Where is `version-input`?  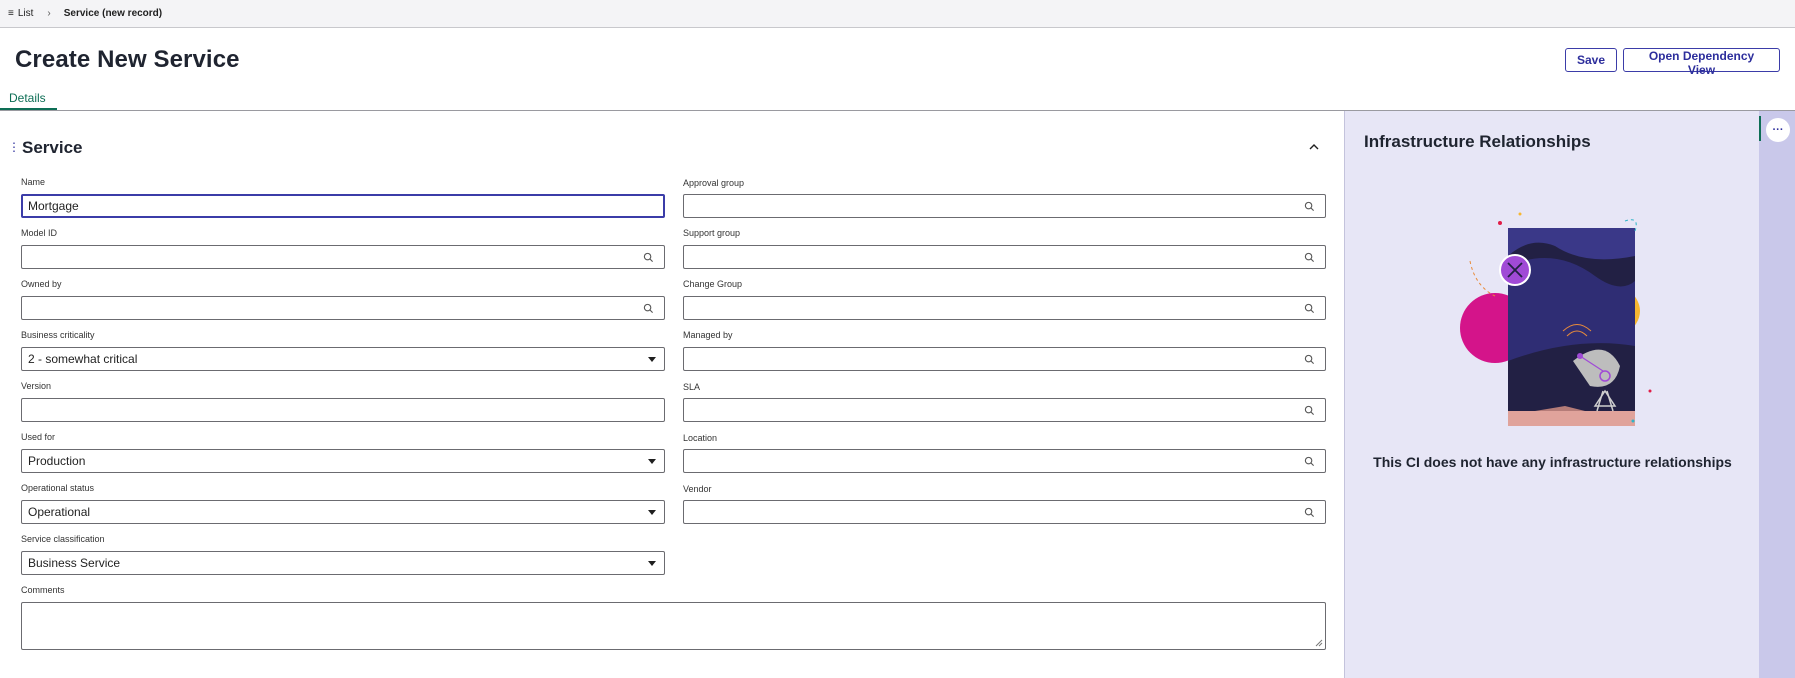
version-input is located at coordinates (343, 410).